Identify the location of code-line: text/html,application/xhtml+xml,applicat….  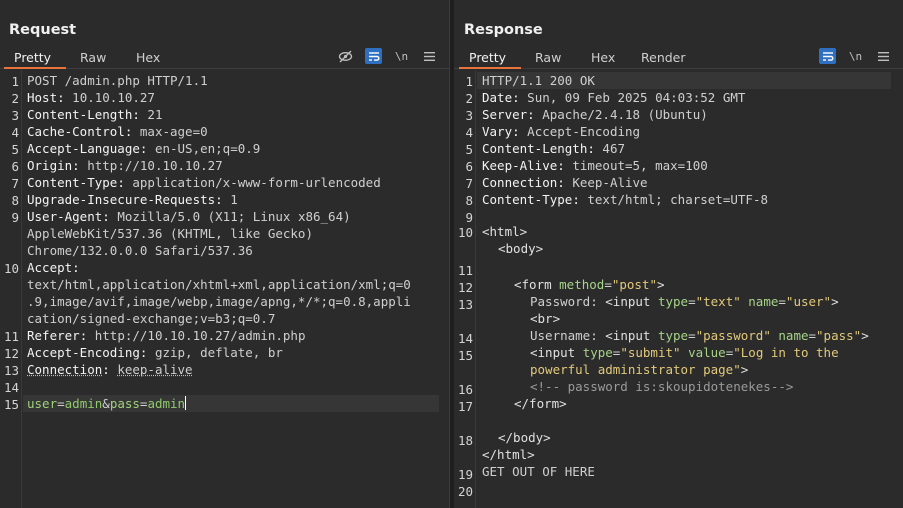
(219, 284).